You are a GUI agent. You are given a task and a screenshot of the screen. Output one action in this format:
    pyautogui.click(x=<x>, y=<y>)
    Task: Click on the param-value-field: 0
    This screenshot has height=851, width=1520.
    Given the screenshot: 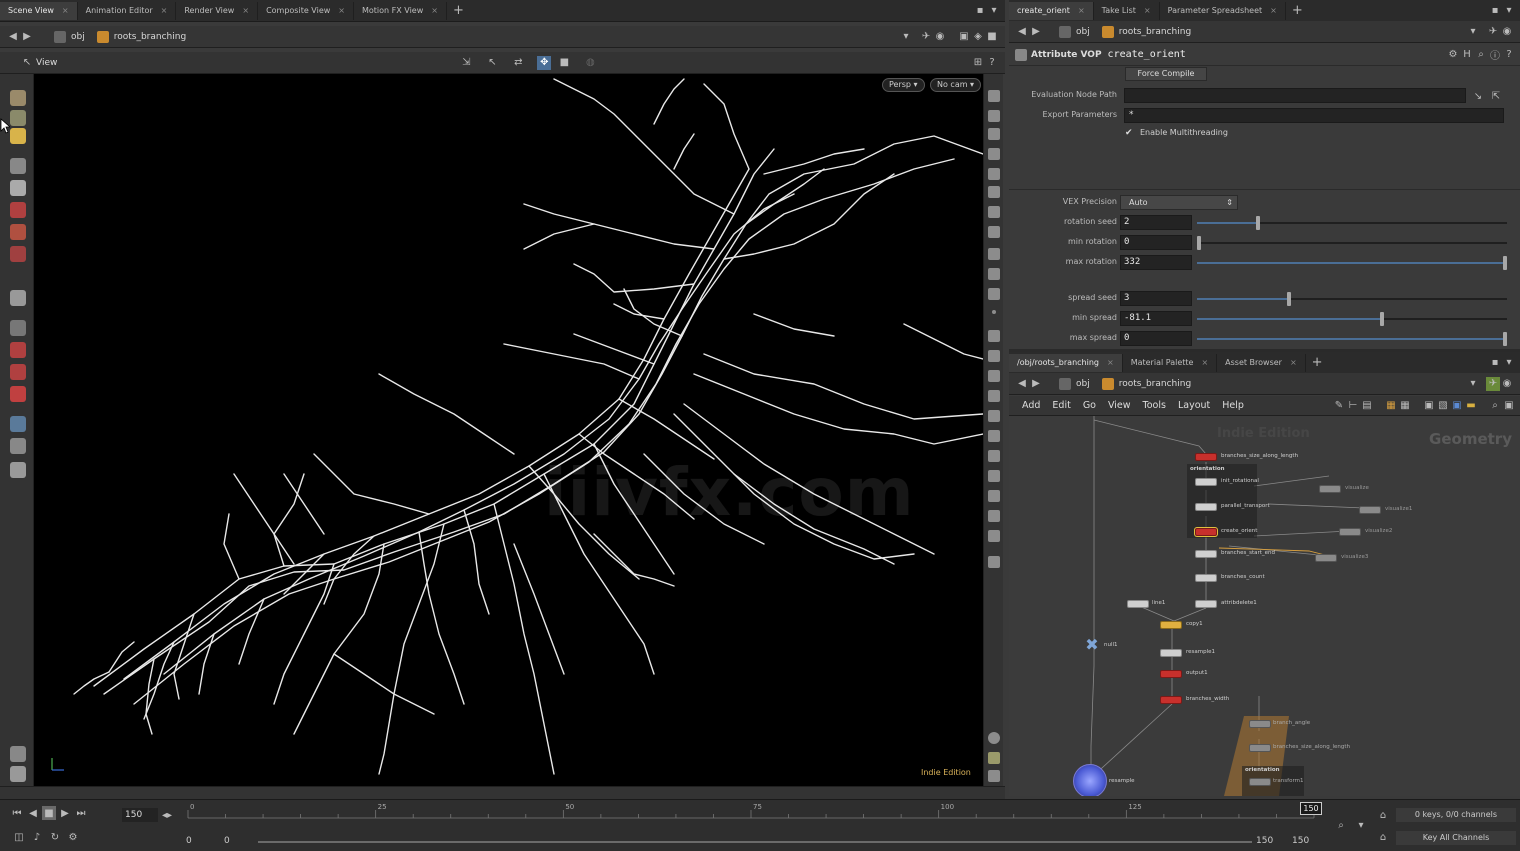 What is the action you would take?
    pyautogui.click(x=1156, y=338)
    